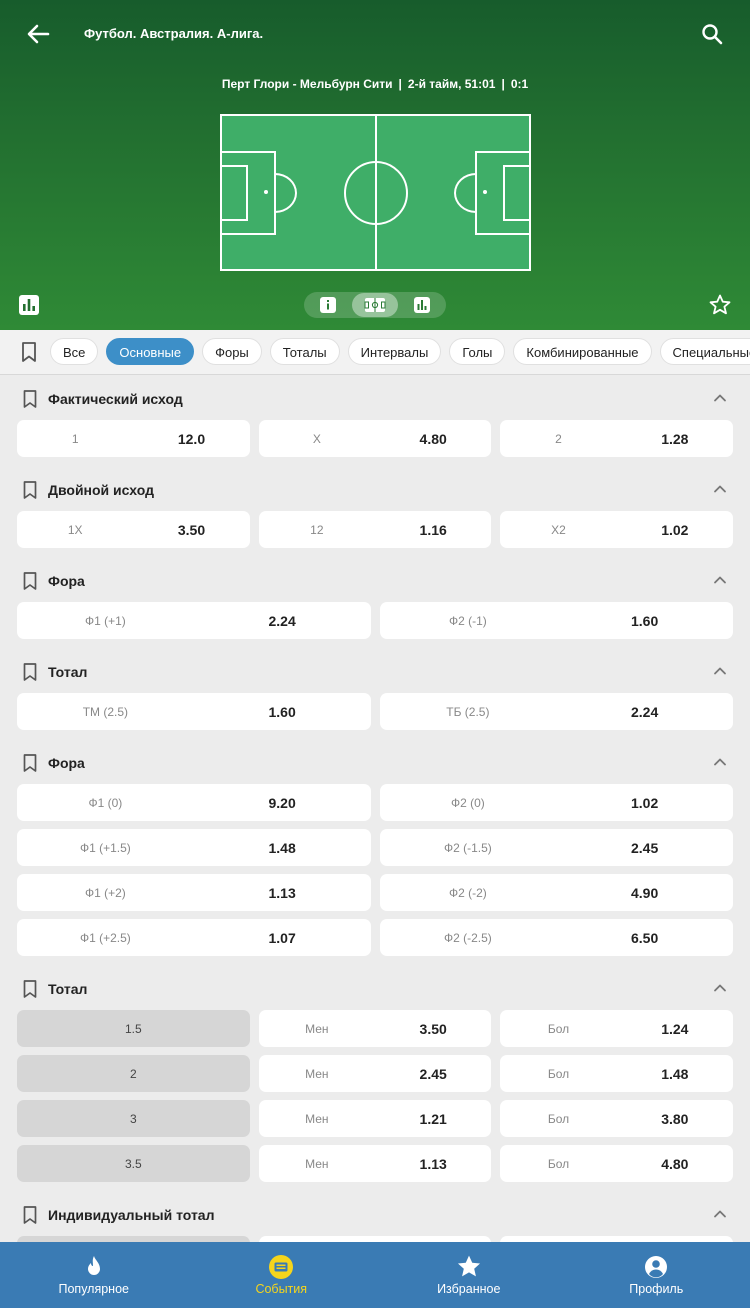  Describe the element at coordinates (519, 84) in the screenshot. I see `match-score: 0:1` at that location.